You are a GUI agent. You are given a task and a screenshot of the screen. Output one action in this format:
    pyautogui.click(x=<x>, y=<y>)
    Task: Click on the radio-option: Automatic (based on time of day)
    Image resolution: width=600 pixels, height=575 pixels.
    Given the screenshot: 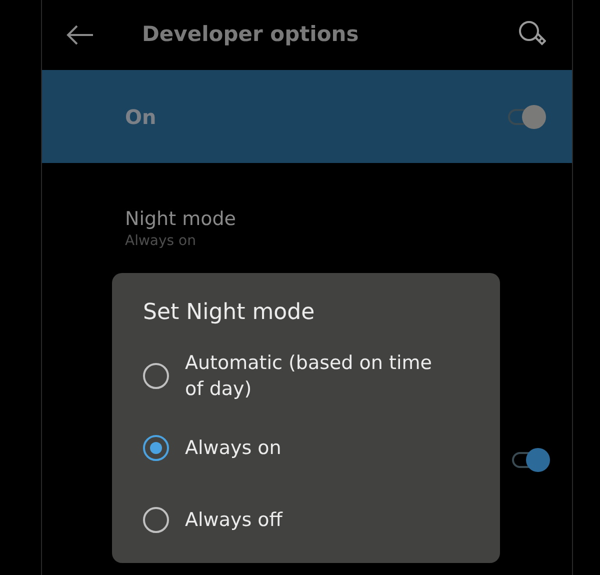 What is the action you would take?
    pyautogui.click(x=308, y=376)
    